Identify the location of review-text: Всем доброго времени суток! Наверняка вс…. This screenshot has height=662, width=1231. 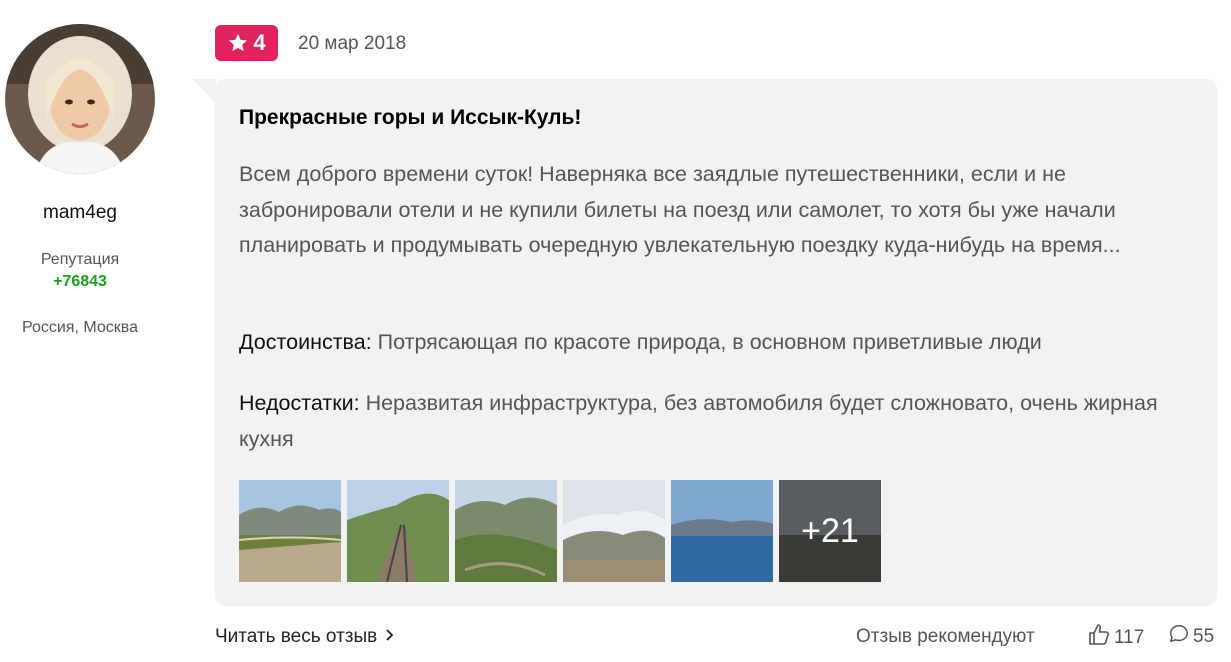
(680, 209).